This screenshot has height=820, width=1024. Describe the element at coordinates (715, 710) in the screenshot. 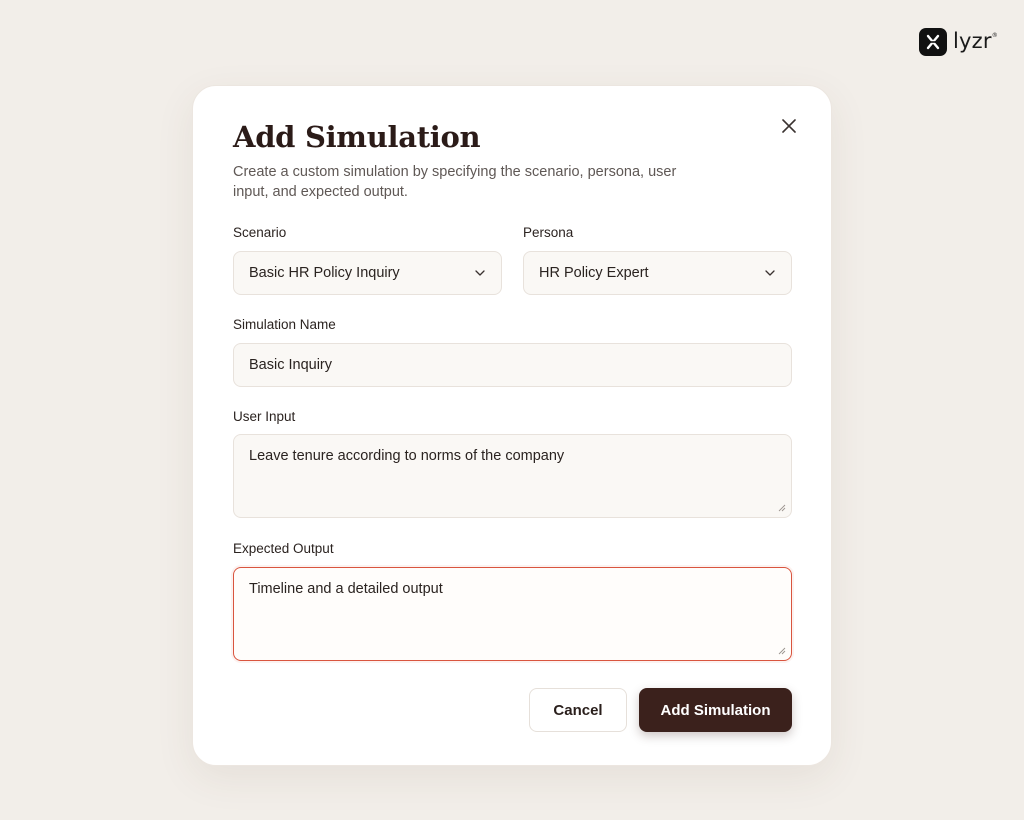

I see `add-simulation-button: Add Simulation` at that location.